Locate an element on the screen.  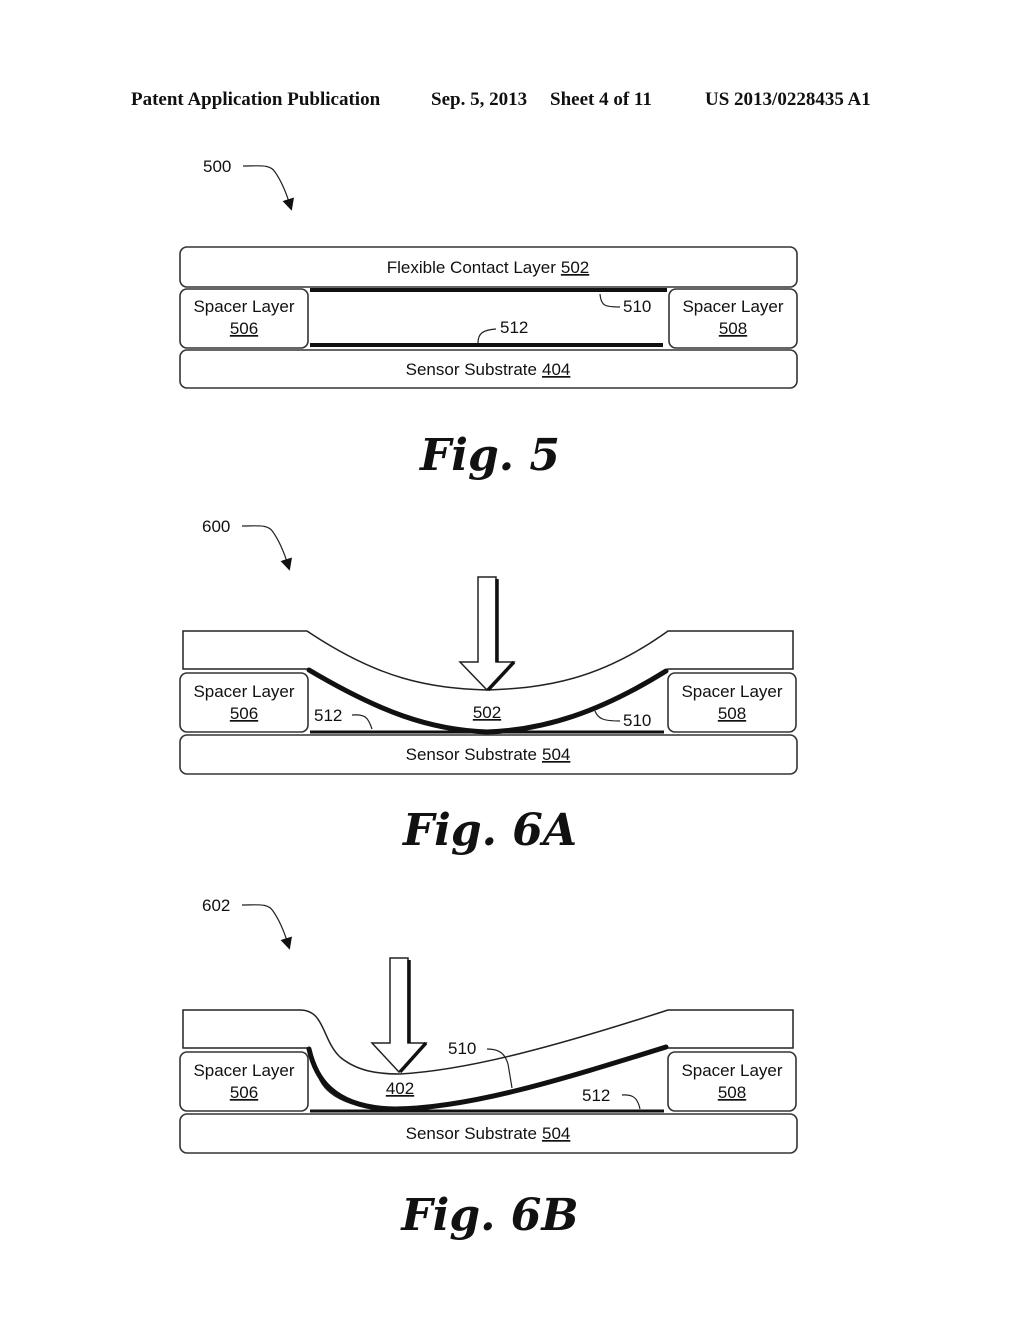
figure-caption: Fig. 6A is located at coordinates (489, 830).